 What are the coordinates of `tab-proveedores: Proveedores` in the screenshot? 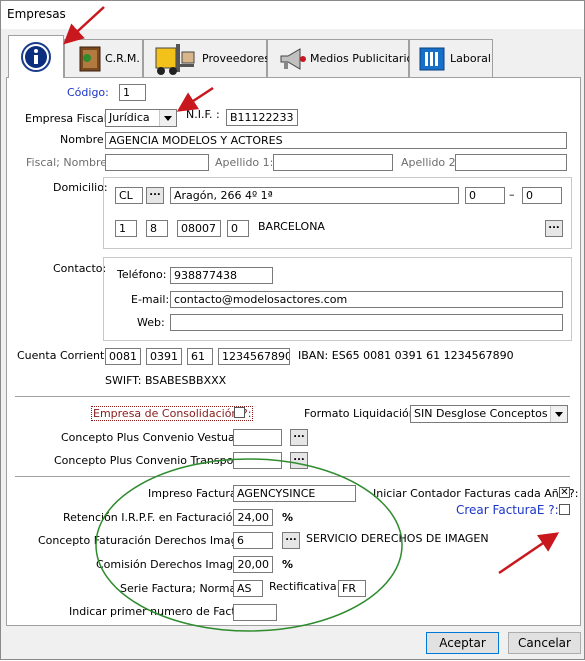 It's located at (206, 58).